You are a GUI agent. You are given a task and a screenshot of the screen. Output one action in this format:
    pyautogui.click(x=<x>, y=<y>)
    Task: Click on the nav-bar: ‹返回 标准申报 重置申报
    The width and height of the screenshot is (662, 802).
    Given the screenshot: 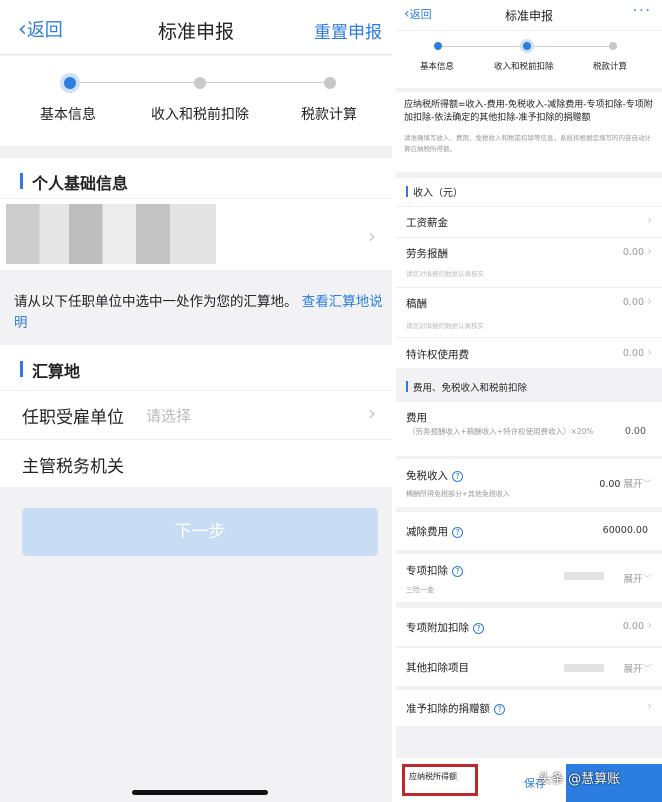 What is the action you would take?
    pyautogui.click(x=196, y=27)
    